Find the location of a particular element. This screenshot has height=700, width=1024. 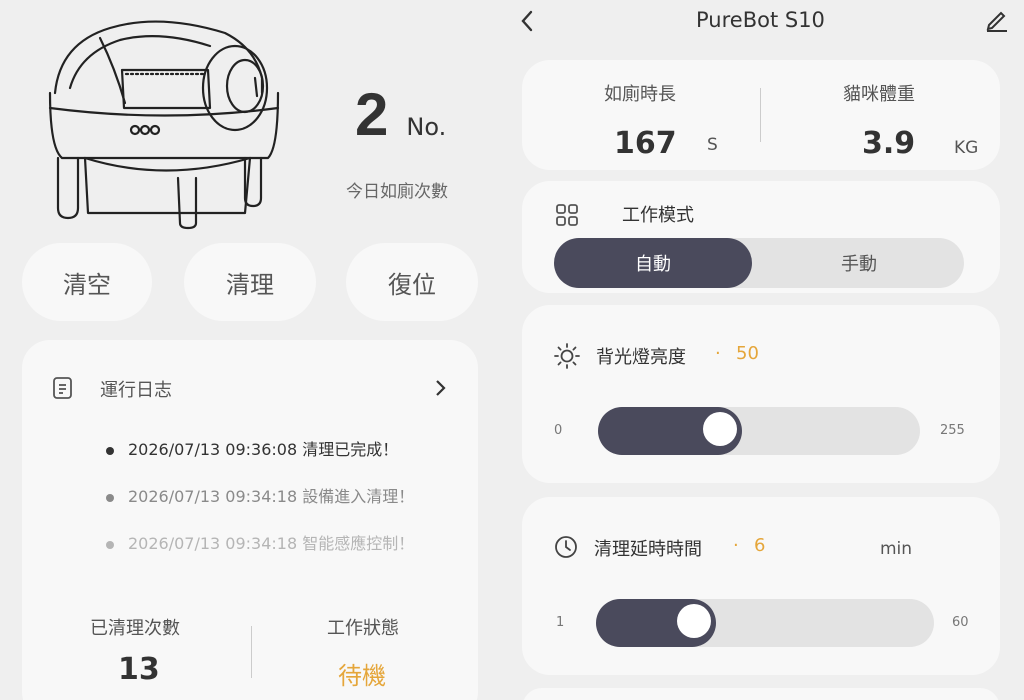

backlight-slider-knob is located at coordinates (719, 429).